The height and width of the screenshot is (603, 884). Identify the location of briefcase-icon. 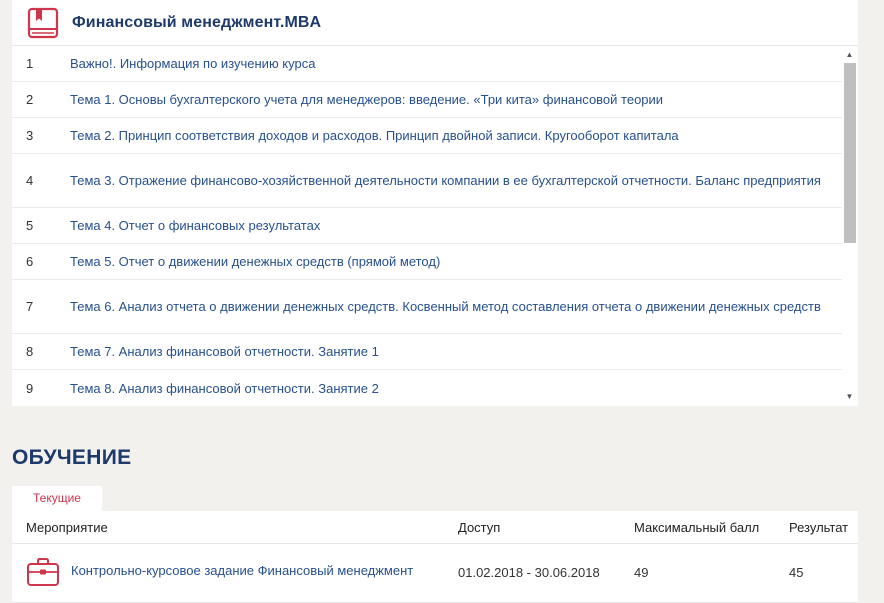
(43, 572).